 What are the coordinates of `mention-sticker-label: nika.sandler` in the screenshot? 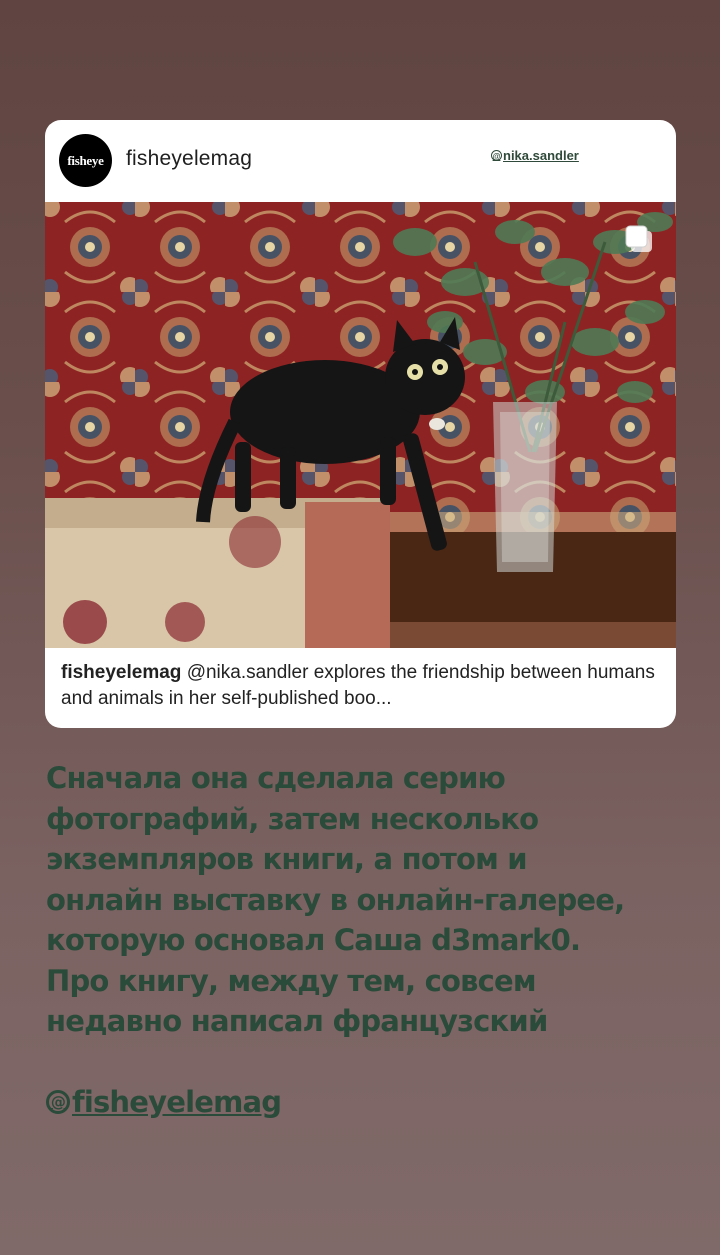 It's located at (541, 155).